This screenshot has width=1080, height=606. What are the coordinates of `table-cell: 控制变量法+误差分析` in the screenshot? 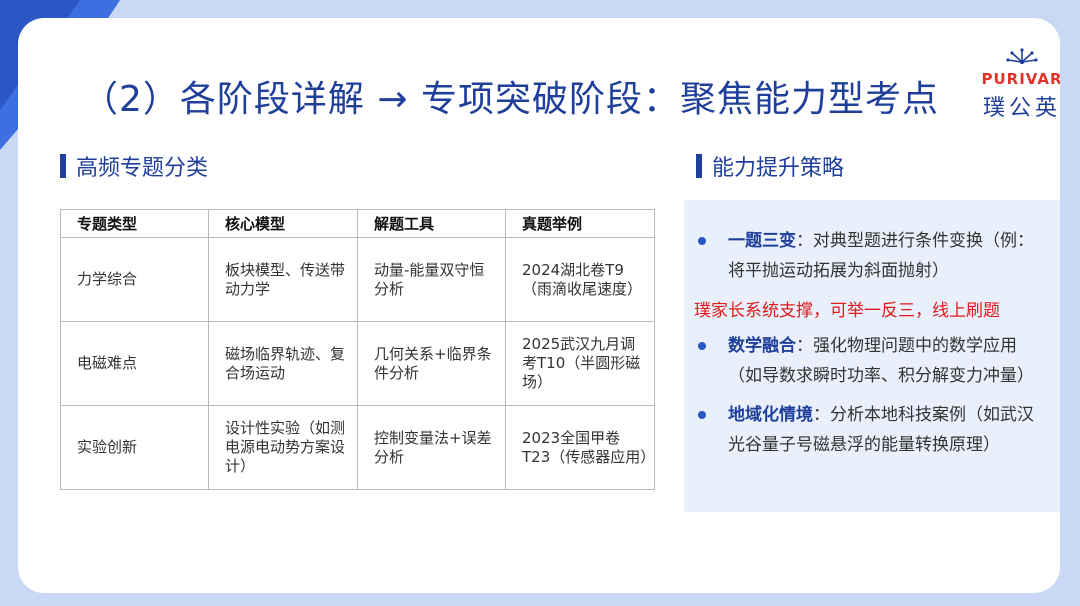 It's located at (431, 447).